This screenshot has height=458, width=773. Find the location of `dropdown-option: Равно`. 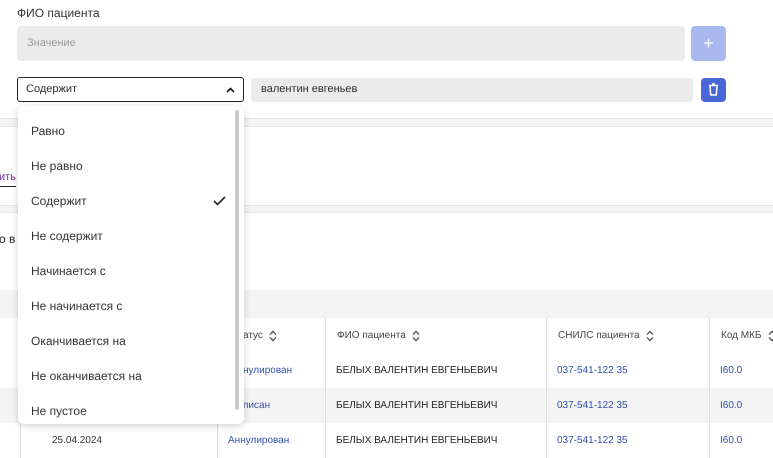

dropdown-option: Равно is located at coordinates (127, 130).